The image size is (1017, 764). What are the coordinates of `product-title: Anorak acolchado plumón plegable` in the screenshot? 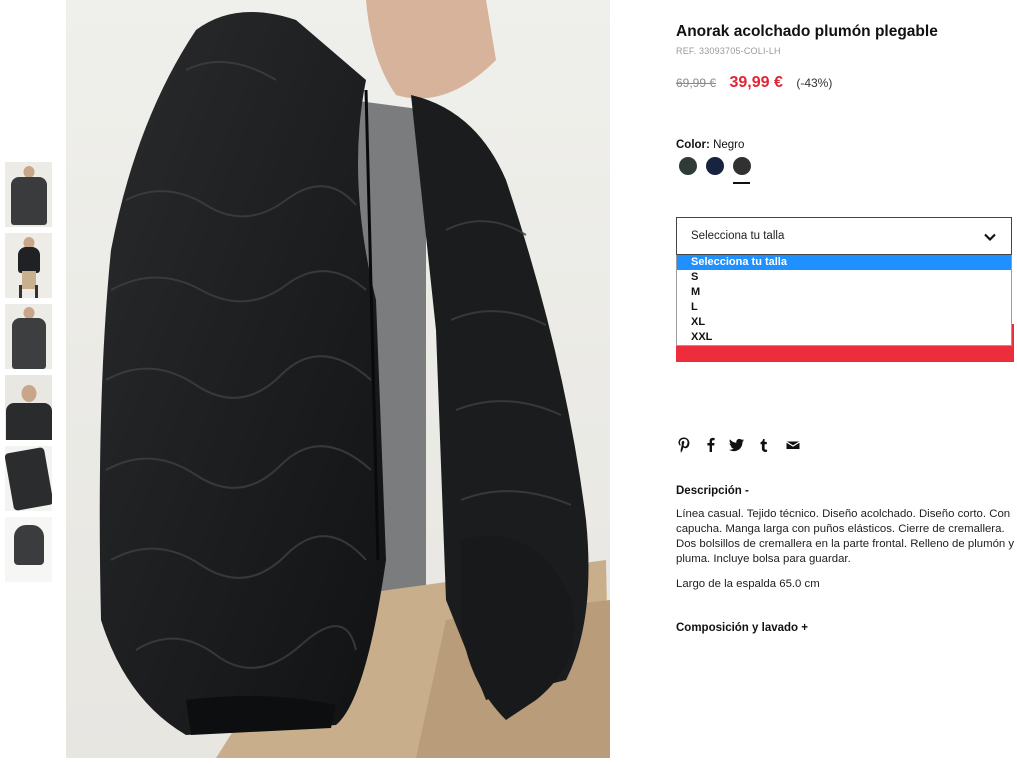 It's located at (807, 31).